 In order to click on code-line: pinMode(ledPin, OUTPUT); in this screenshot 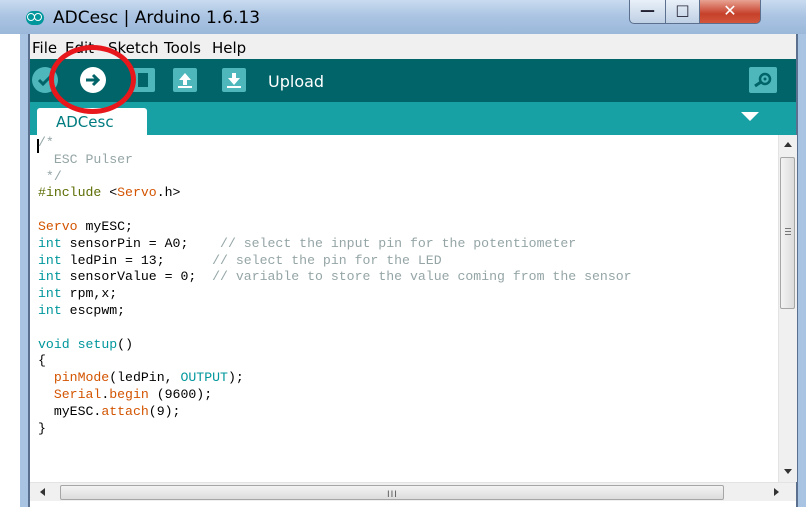, I will do `click(335, 378)`.